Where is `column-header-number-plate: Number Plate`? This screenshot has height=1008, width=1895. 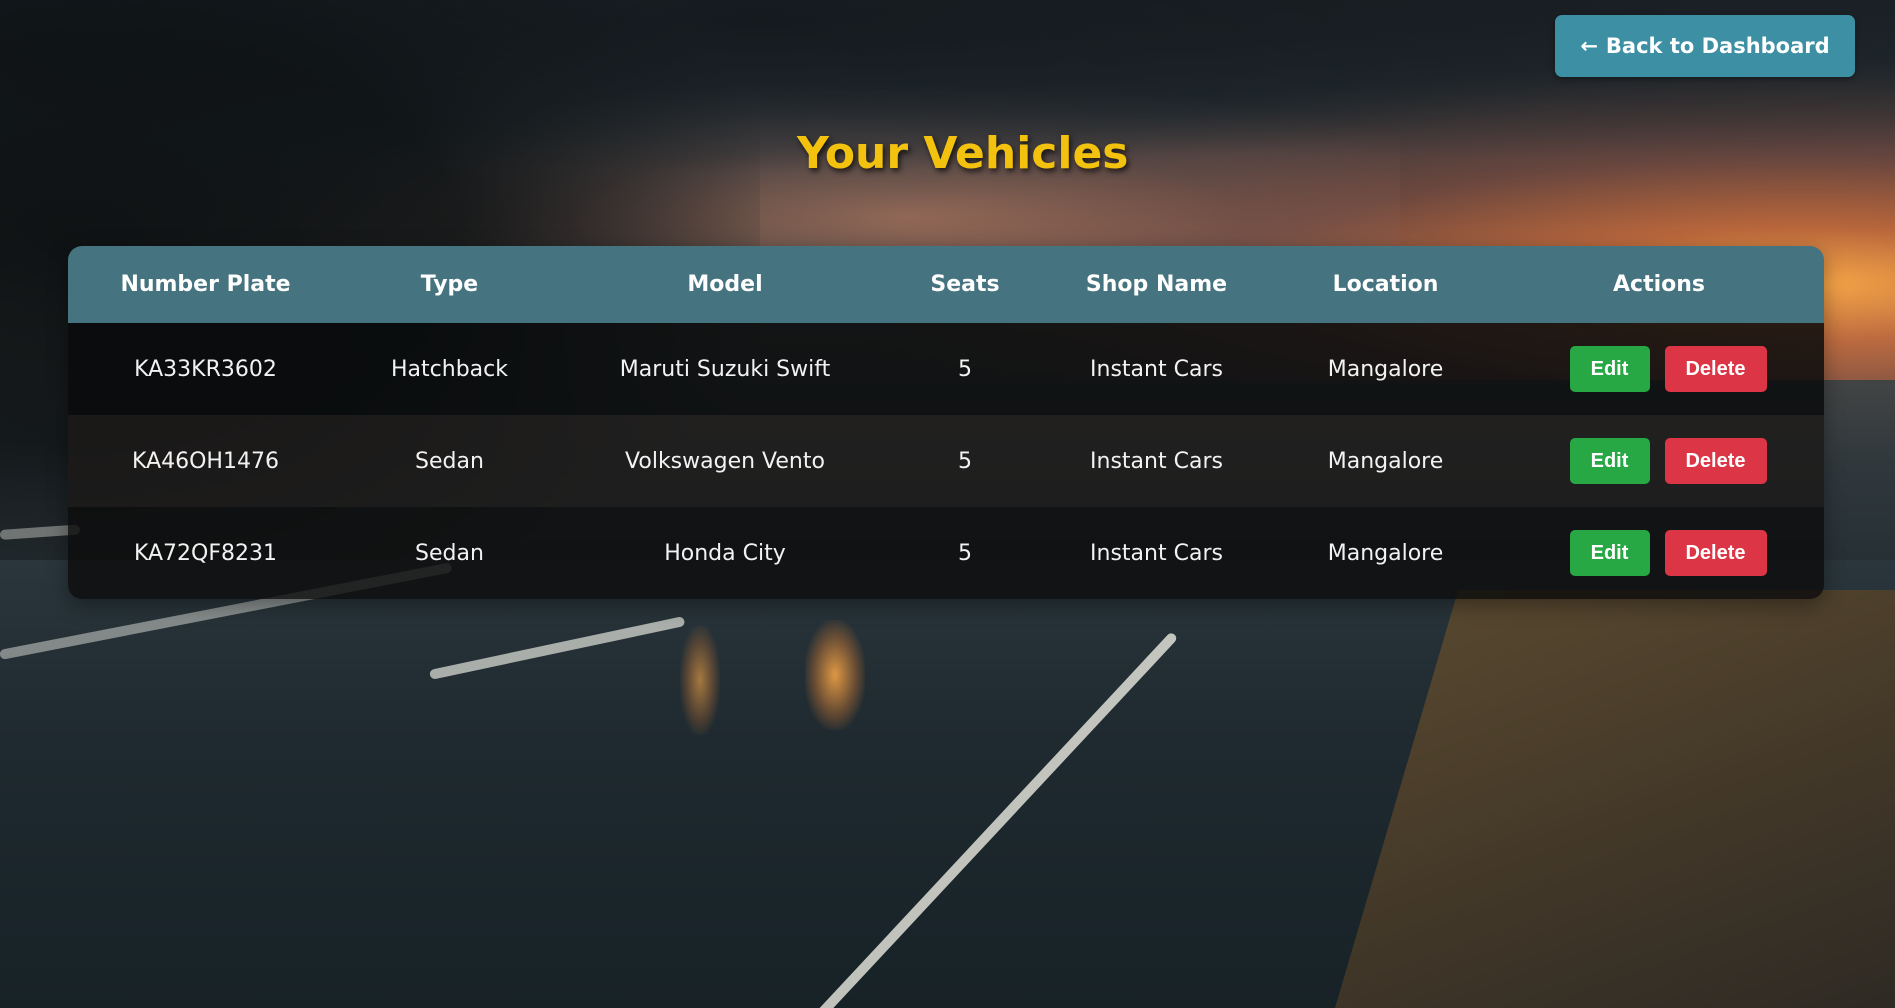
column-header-number-plate: Number Plate is located at coordinates (205, 284).